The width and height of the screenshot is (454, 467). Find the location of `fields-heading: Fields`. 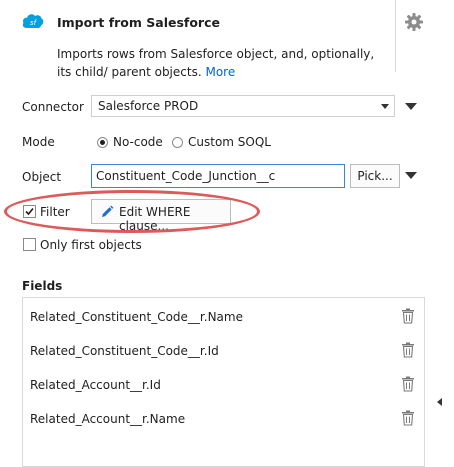

fields-heading: Fields is located at coordinates (42, 286).